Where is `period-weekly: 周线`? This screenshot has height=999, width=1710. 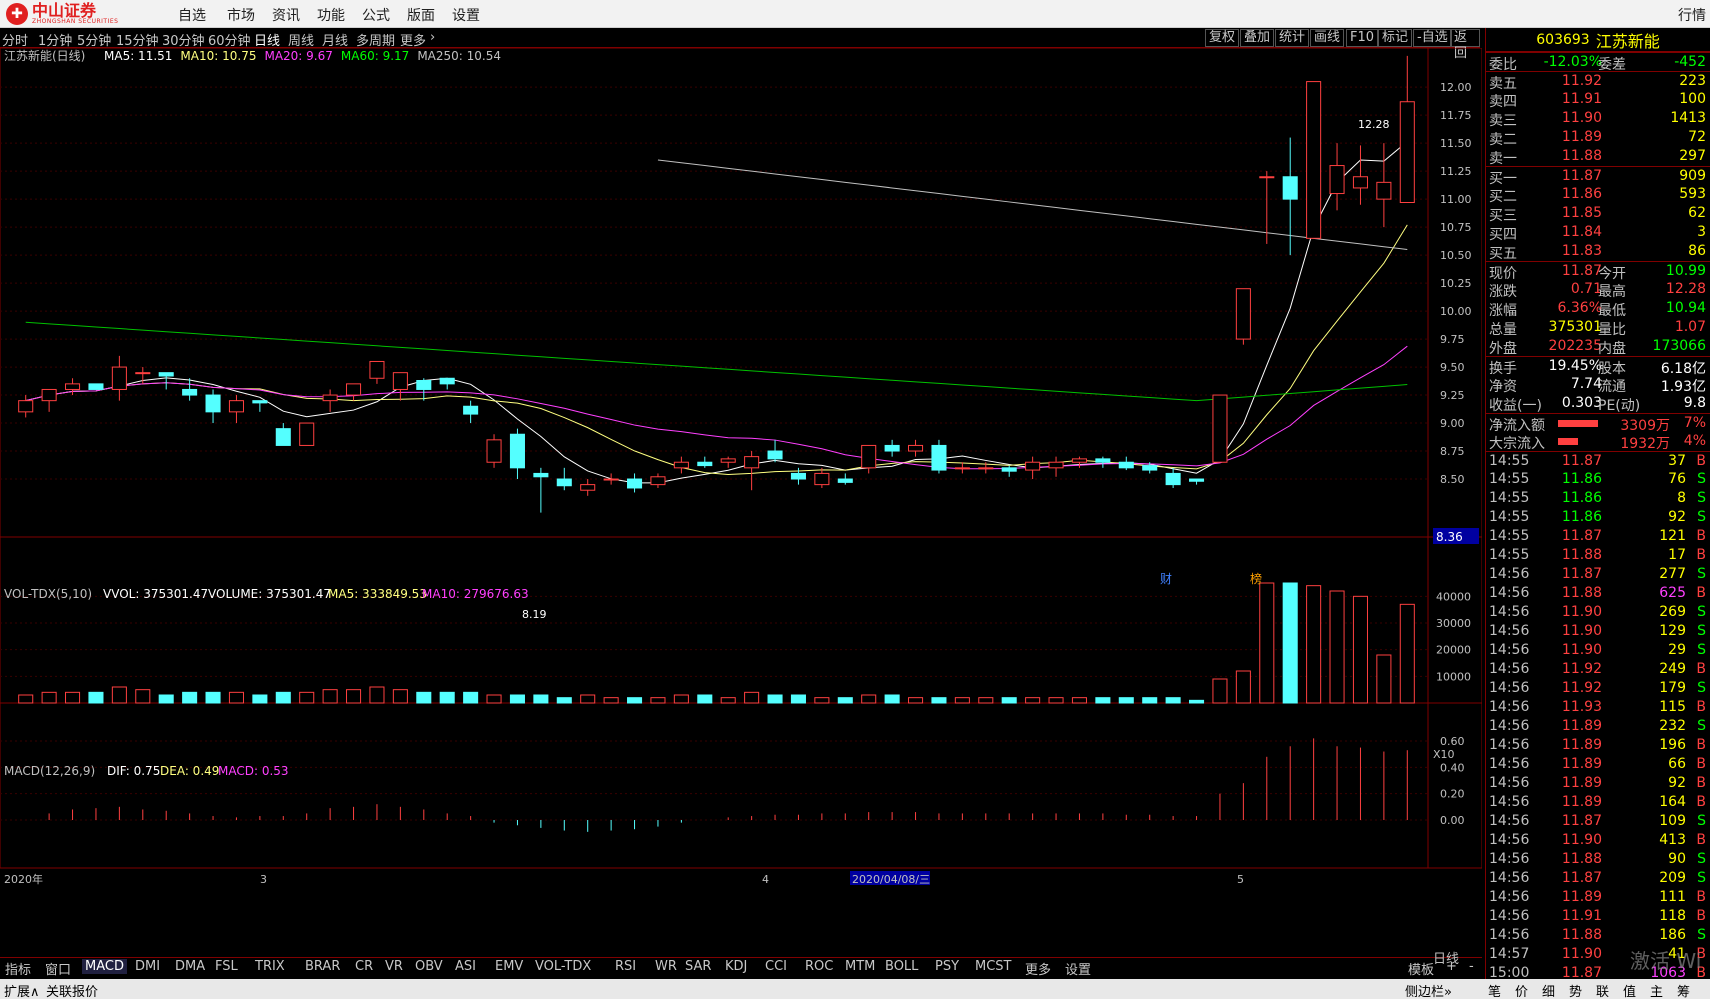 period-weekly: 周线 is located at coordinates (301, 39).